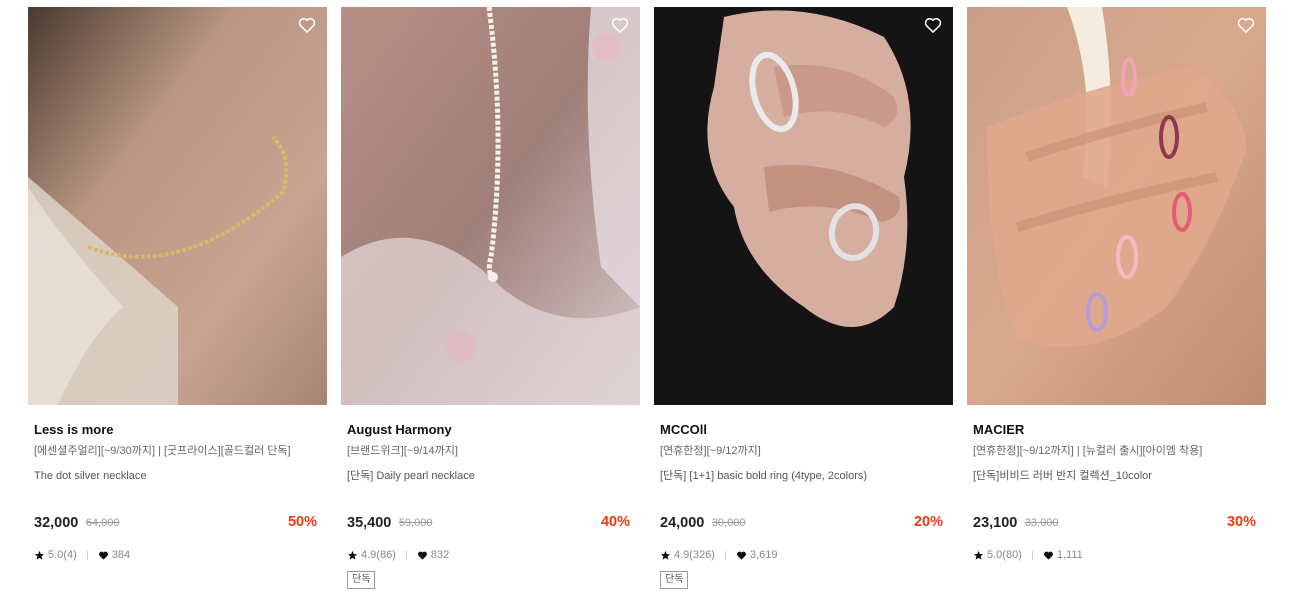 The image size is (1293, 600). Describe the element at coordinates (995, 522) in the screenshot. I see `sale-price: 23,100` at that location.